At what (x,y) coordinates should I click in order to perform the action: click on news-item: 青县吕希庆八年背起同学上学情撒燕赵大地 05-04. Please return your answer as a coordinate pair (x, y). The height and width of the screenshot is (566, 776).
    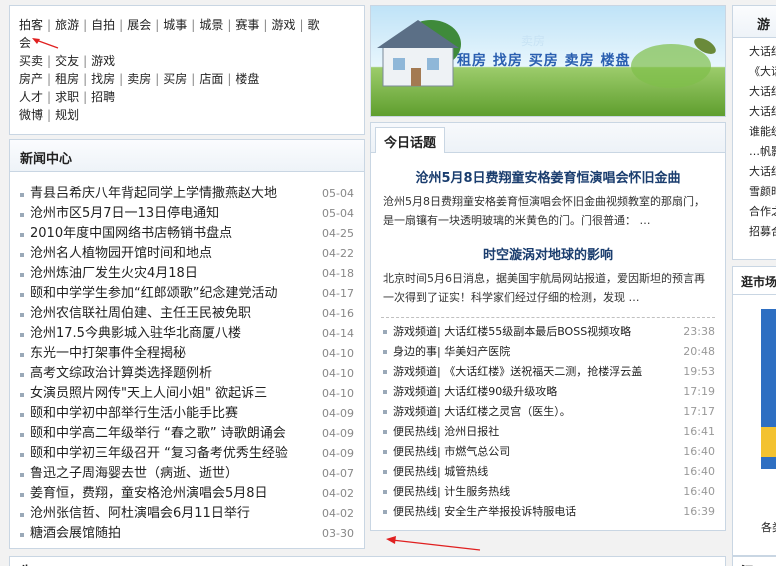
    Looking at the image, I should click on (187, 194).